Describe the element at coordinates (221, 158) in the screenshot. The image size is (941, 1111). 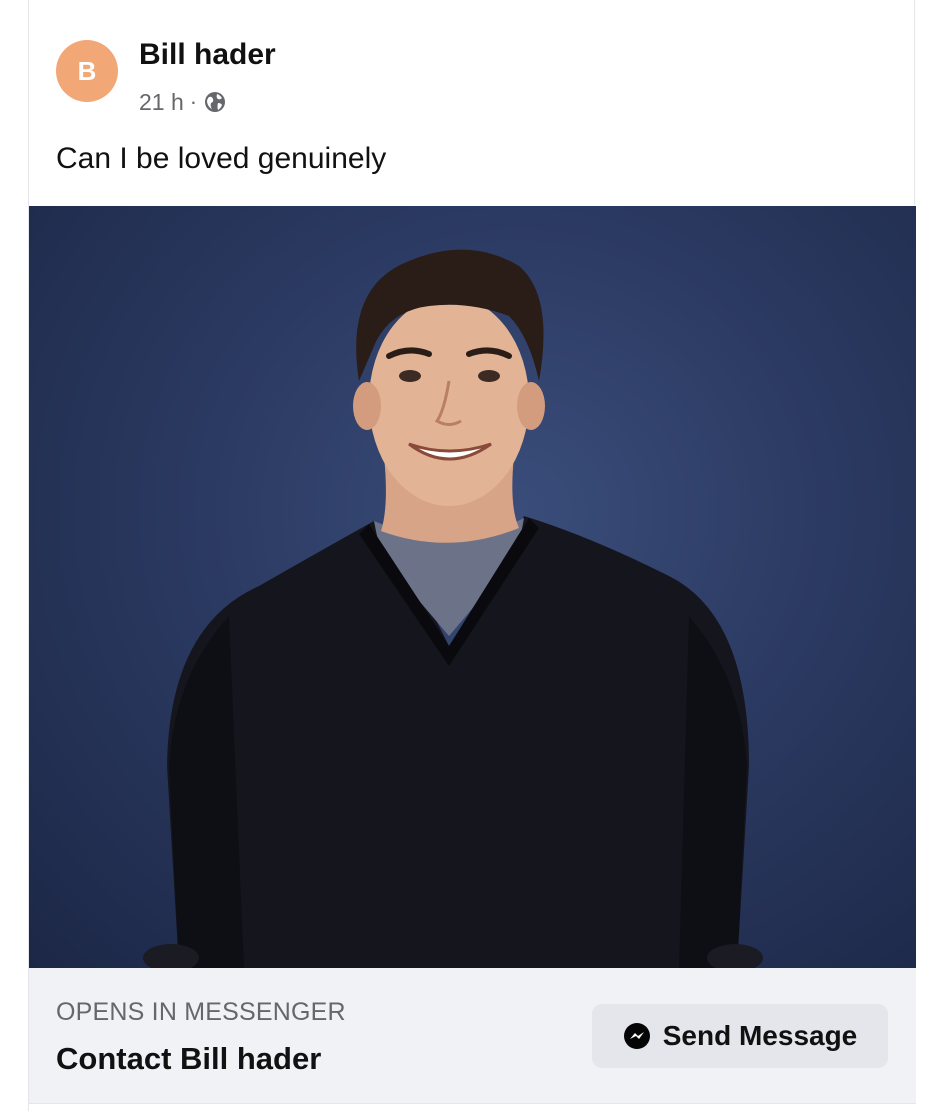
I see `post-text: Can I be loved genuinely` at that location.